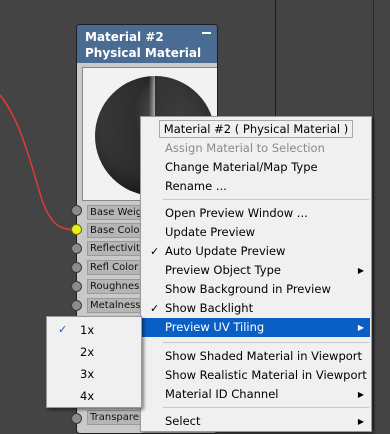 This screenshot has height=434, width=390. Describe the element at coordinates (256, 129) in the screenshot. I see `menu-title: Material #2 ( Physical Material )` at that location.